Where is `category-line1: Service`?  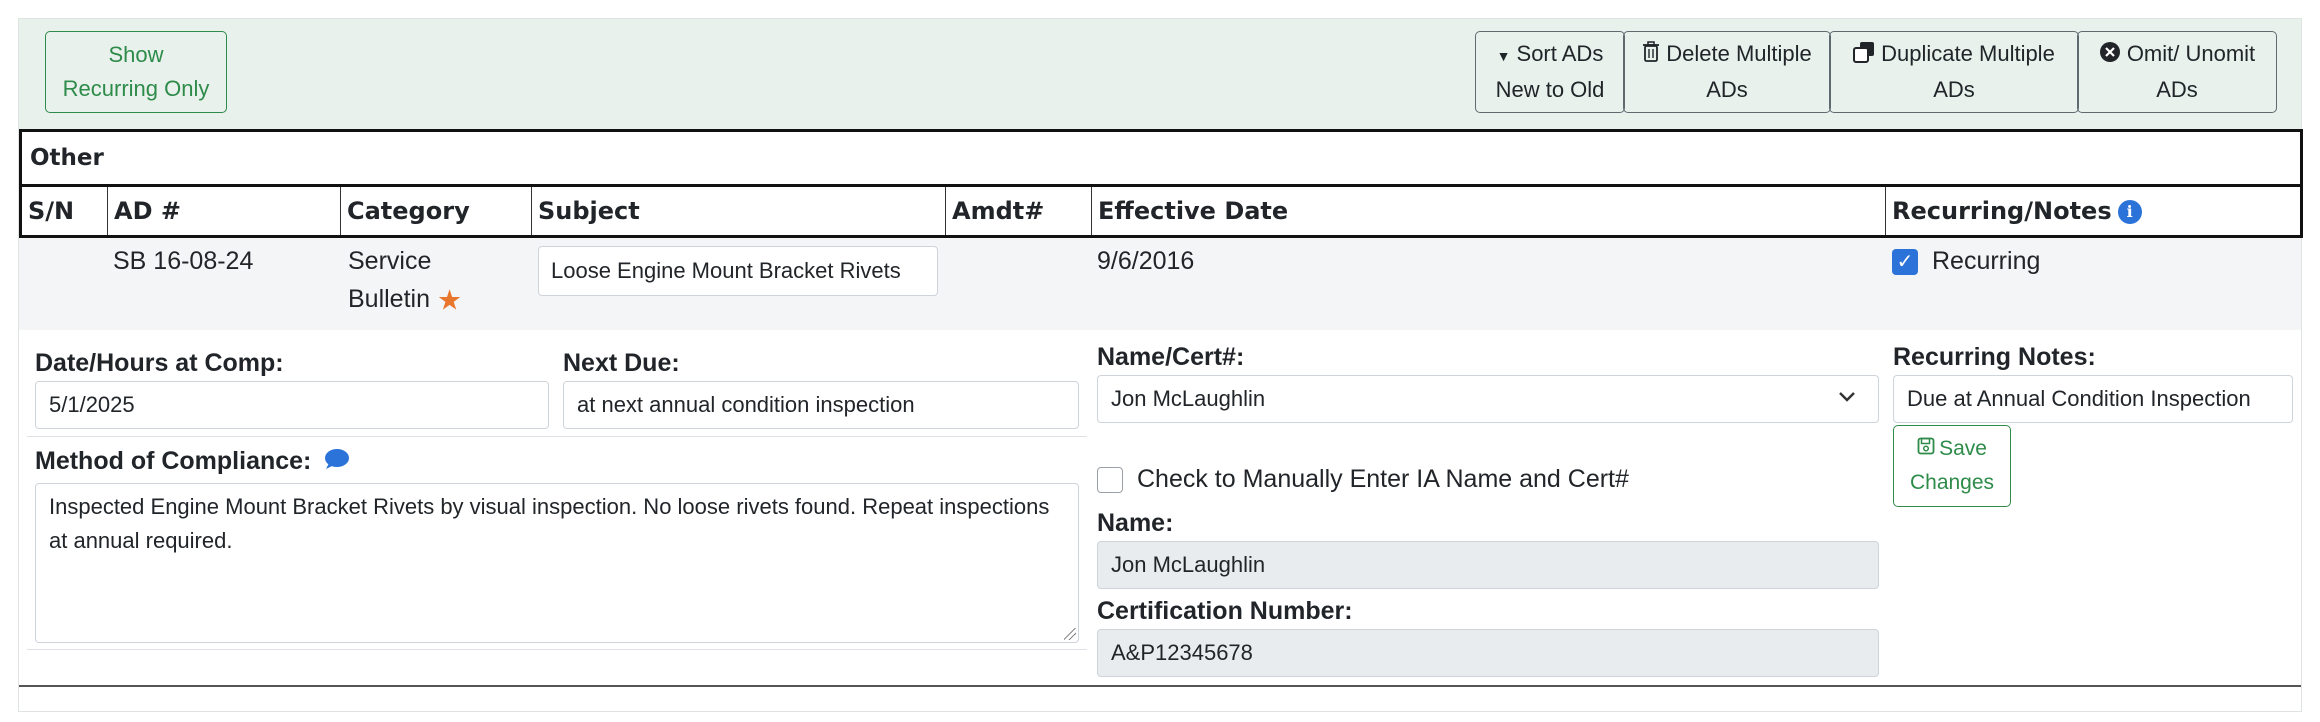 category-line1: Service is located at coordinates (390, 261).